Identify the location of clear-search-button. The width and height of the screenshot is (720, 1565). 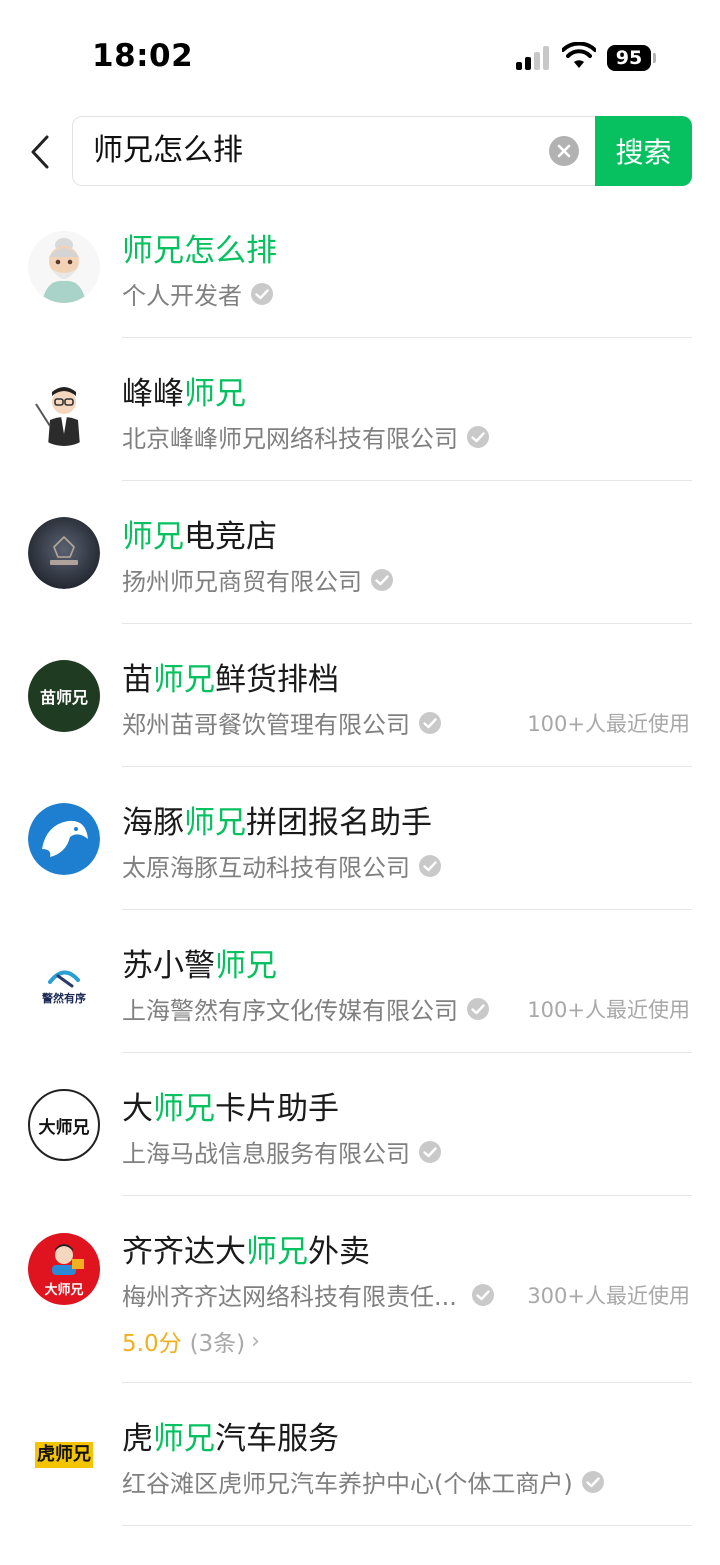
(564, 151).